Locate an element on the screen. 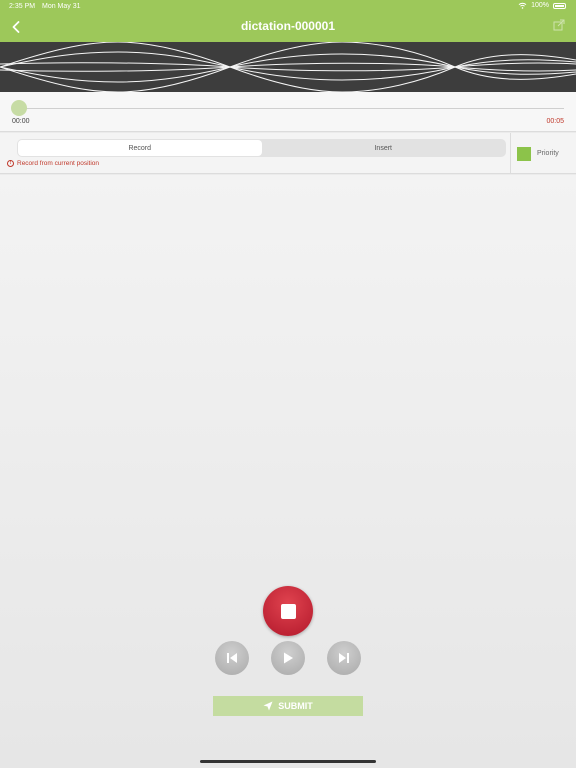 The image size is (576, 768). share-icon is located at coordinates (559, 25).